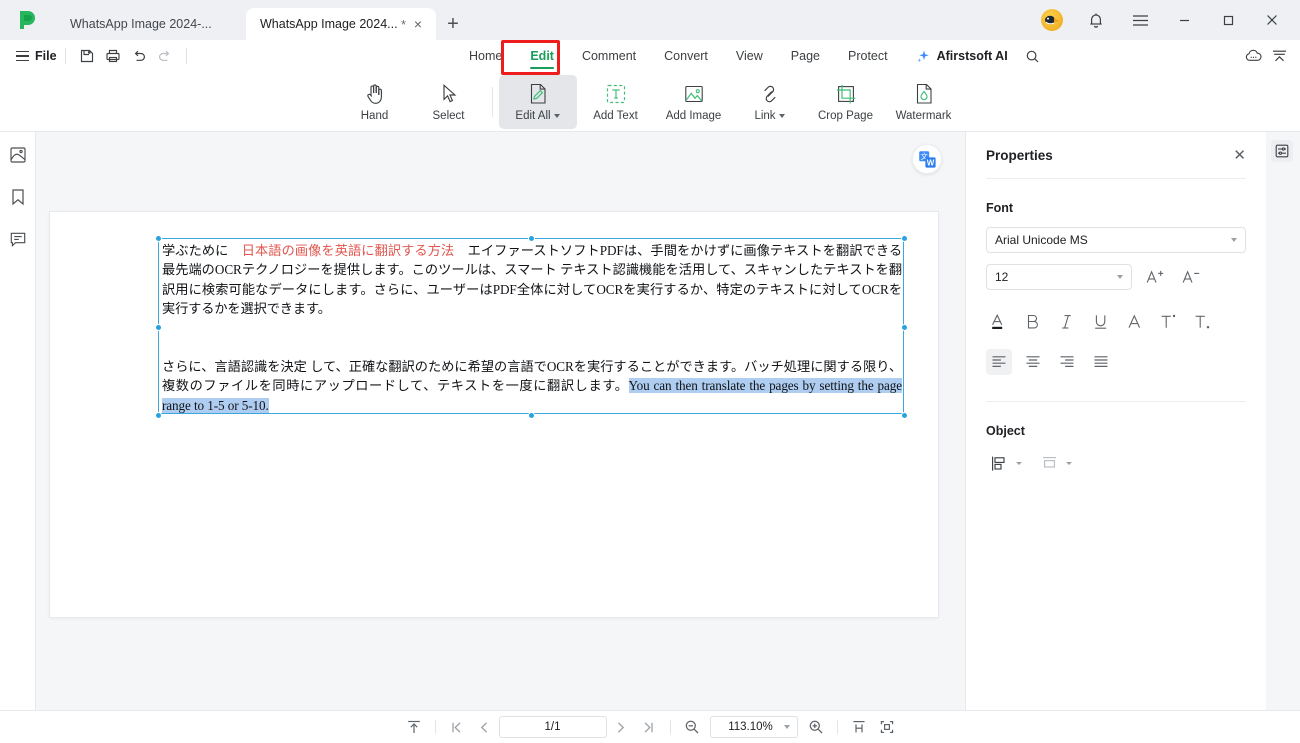 This screenshot has height=743, width=1300. What do you see at coordinates (348, 250) in the screenshot?
I see `red-highlighted-phrase: 日本語の画像を英語に翻訳する方法` at bounding box center [348, 250].